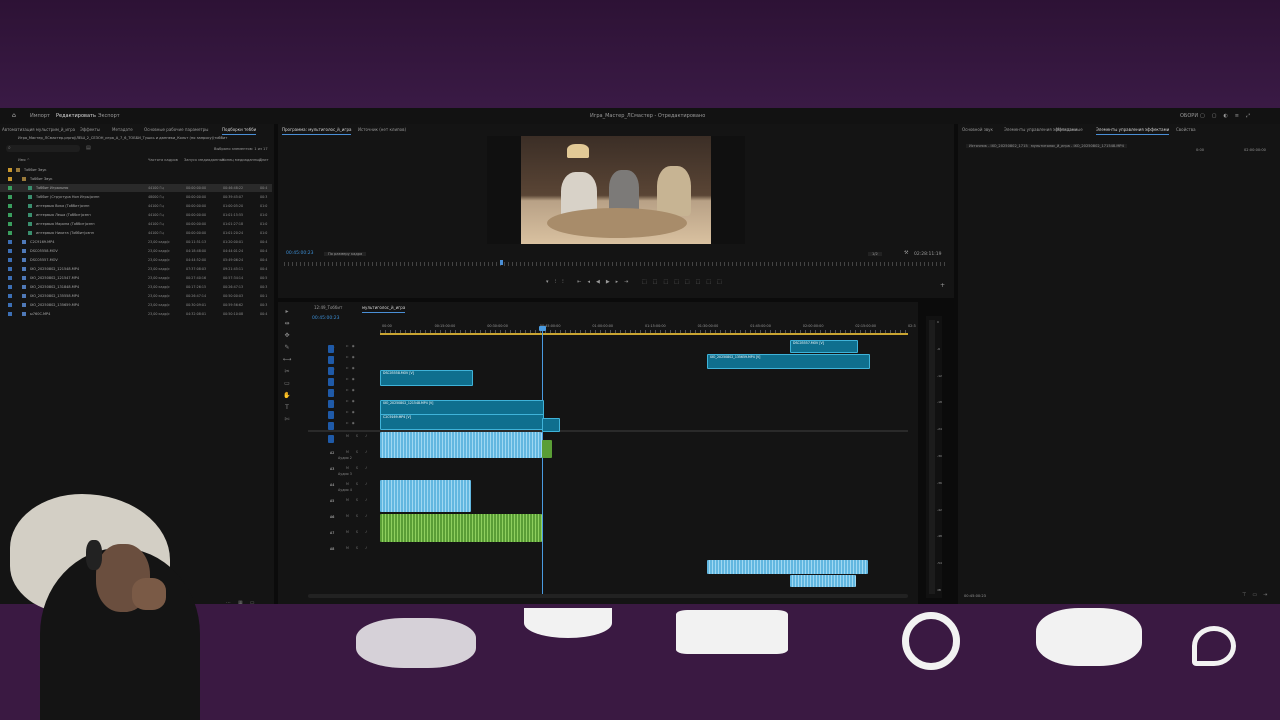 The width and height of the screenshot is (1280, 720). Describe the element at coordinates (501, 262) in the screenshot. I see `program-playhead` at that location.